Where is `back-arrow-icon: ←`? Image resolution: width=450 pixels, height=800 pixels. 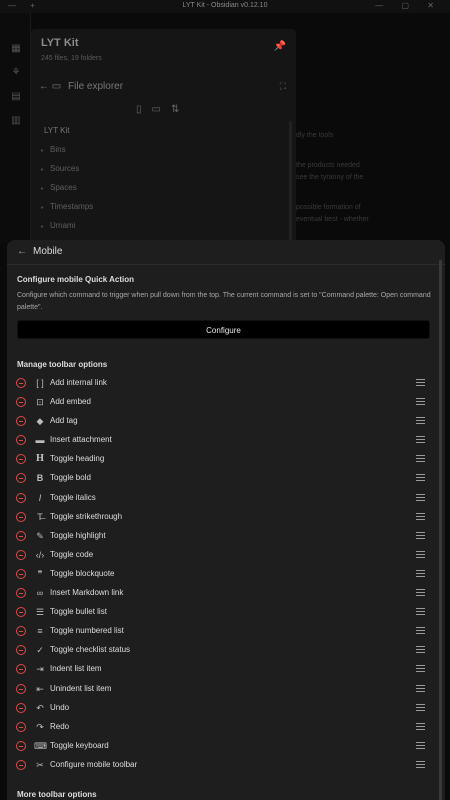 back-arrow-icon: ← is located at coordinates (44, 86).